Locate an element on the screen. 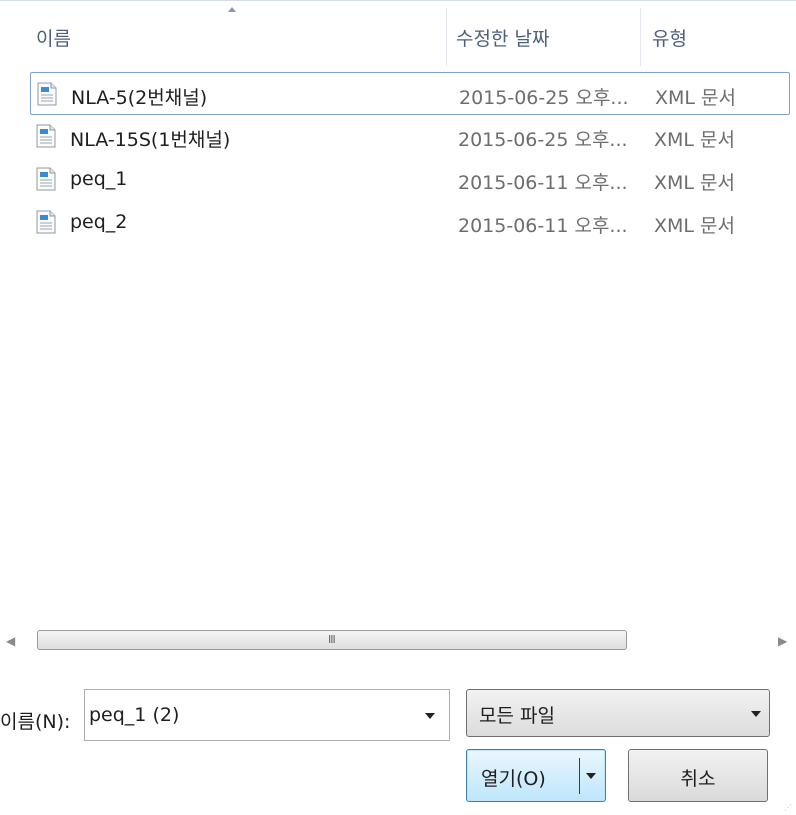 This screenshot has width=796, height=815. file-type-select: 모든 파일 is located at coordinates (618, 713).